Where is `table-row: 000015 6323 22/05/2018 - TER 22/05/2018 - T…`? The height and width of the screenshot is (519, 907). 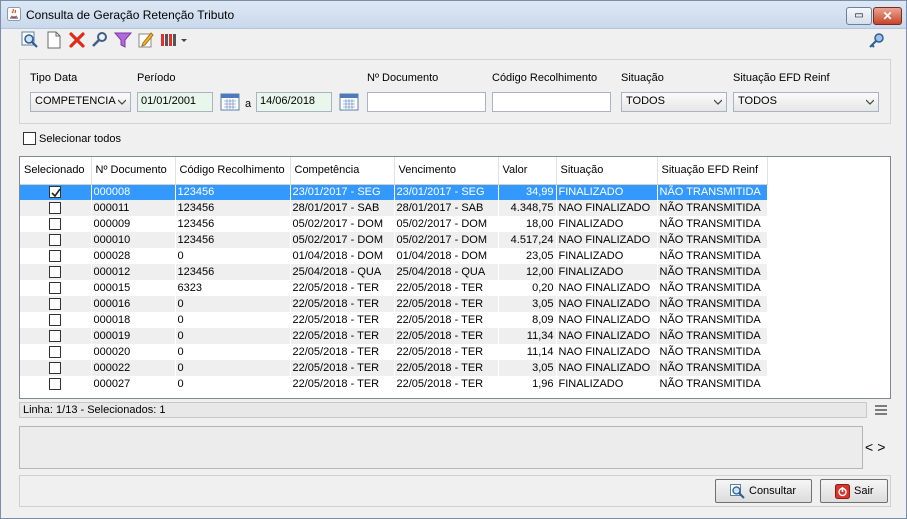 table-row: 000015 6323 22/05/2018 - TER 22/05/2018 - T… is located at coordinates (394, 288).